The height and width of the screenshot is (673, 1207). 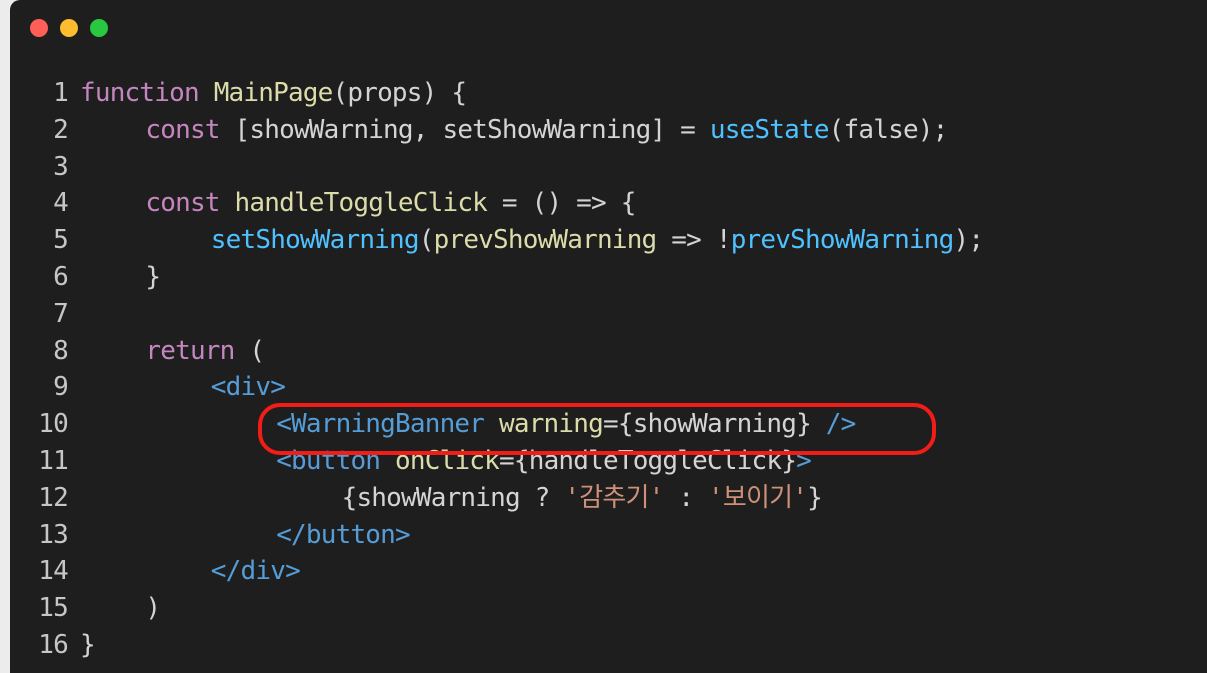 I want to click on code-token: warning, so click(x=551, y=424).